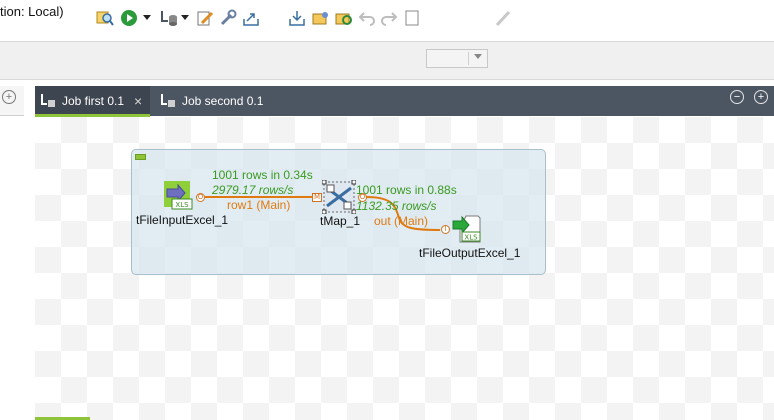 The image size is (774, 420). I want to click on input-port: I, so click(445, 229).